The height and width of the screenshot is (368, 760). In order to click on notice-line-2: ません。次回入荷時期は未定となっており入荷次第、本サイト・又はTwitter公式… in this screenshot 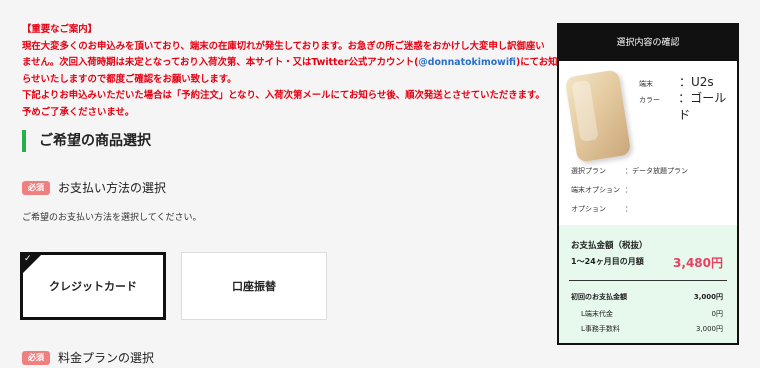, I will do `click(290, 63)`.